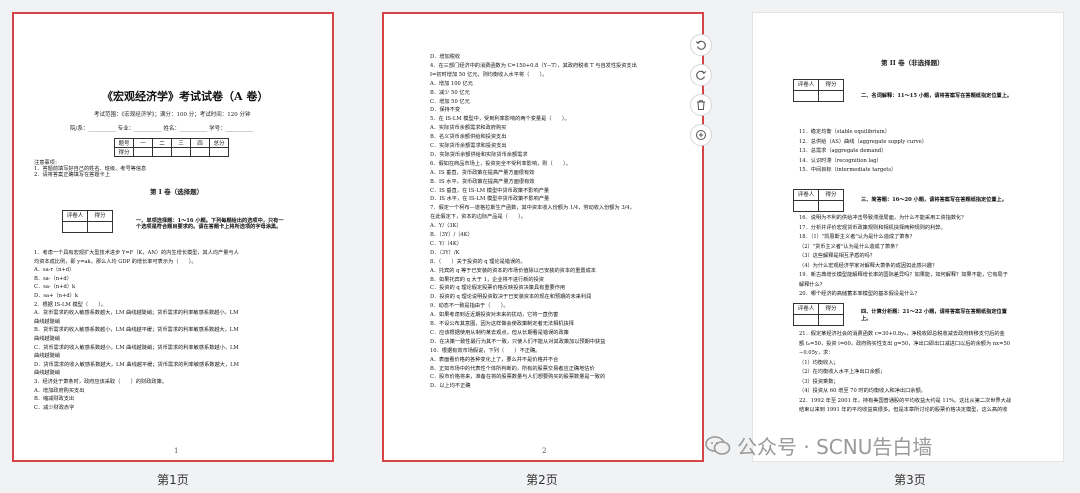 This screenshot has height=493, width=1080. I want to click on note-line: 2．请将答案正确填写在答题卡上, so click(72, 175).